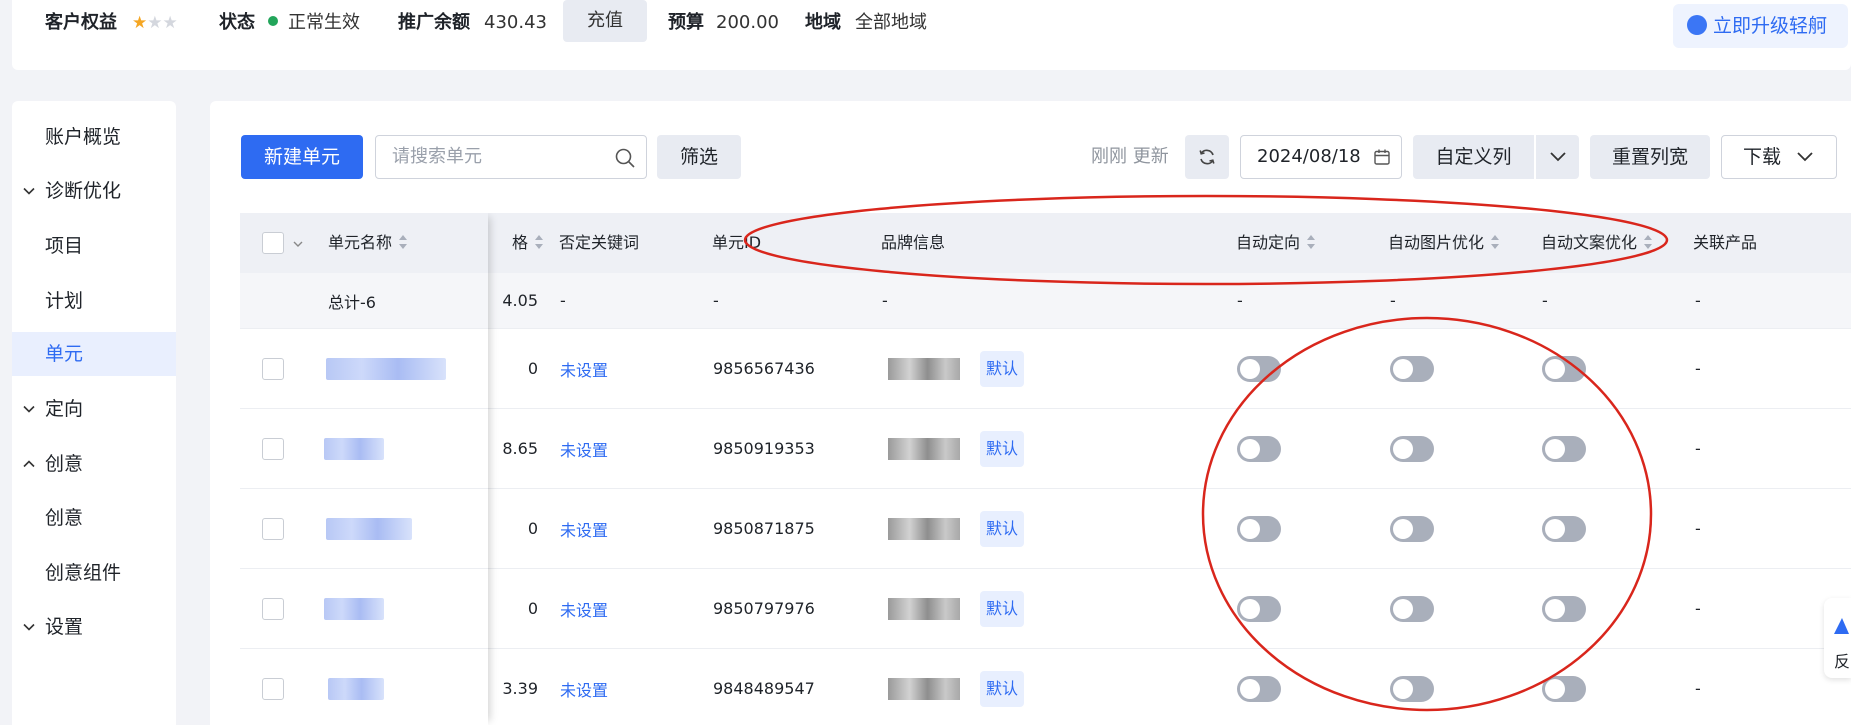 The width and height of the screenshot is (1851, 725). I want to click on date-picker: 2024/08/18, so click(1321, 157).